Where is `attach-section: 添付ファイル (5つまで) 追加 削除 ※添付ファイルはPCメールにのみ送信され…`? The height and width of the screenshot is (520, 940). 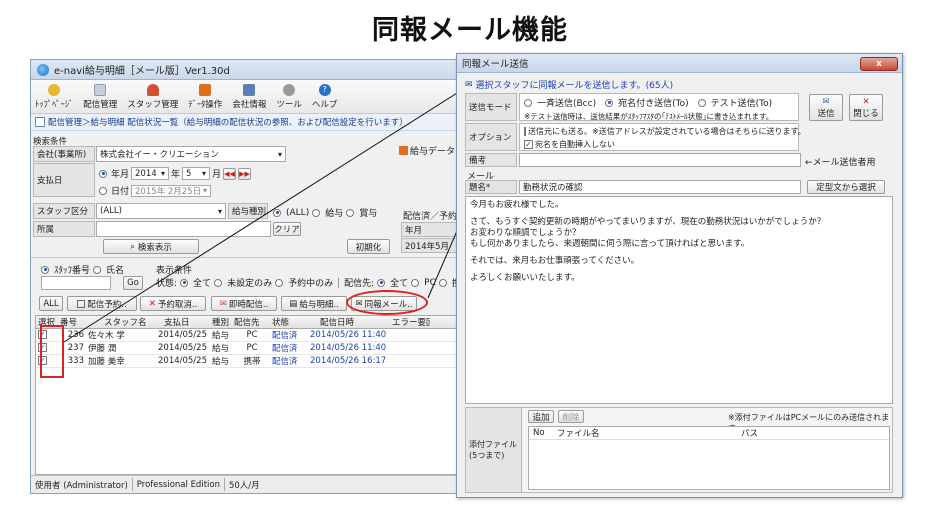 attach-section: 添付ファイル (5つまで) 追加 削除 ※添付ファイルはPCメールにのみ送信され… is located at coordinates (679, 450).